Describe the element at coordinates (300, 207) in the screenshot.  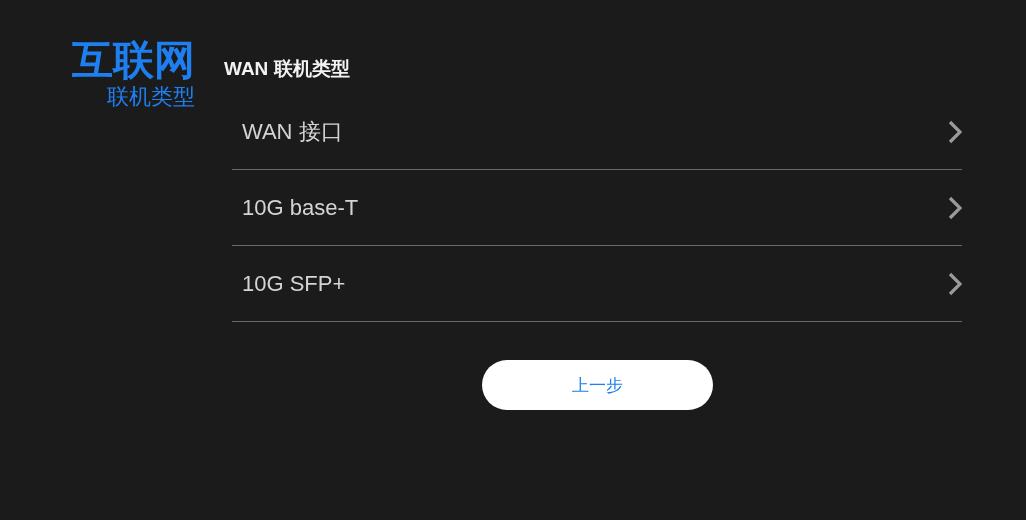
I see `option-label: 10G base-T` at that location.